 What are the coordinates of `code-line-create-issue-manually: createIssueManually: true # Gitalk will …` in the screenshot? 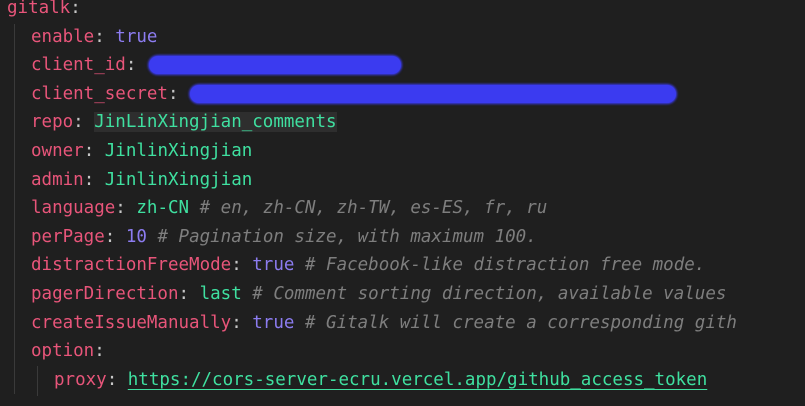 It's located at (418, 323).